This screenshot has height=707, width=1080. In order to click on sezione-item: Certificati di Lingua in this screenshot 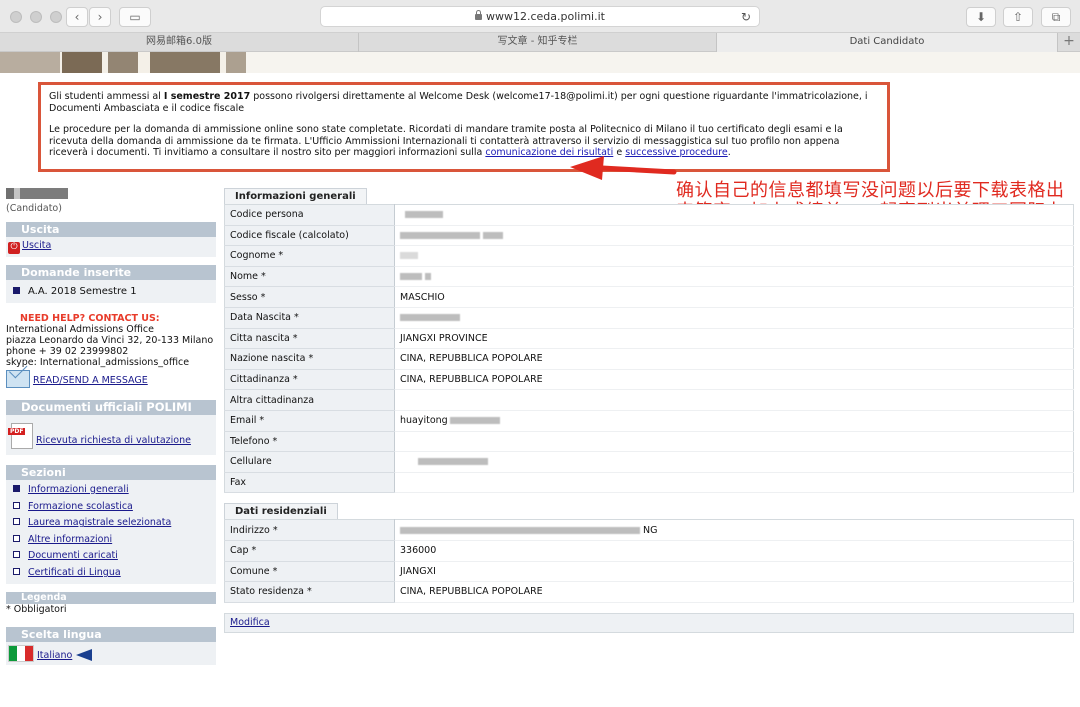, I will do `click(111, 573)`.